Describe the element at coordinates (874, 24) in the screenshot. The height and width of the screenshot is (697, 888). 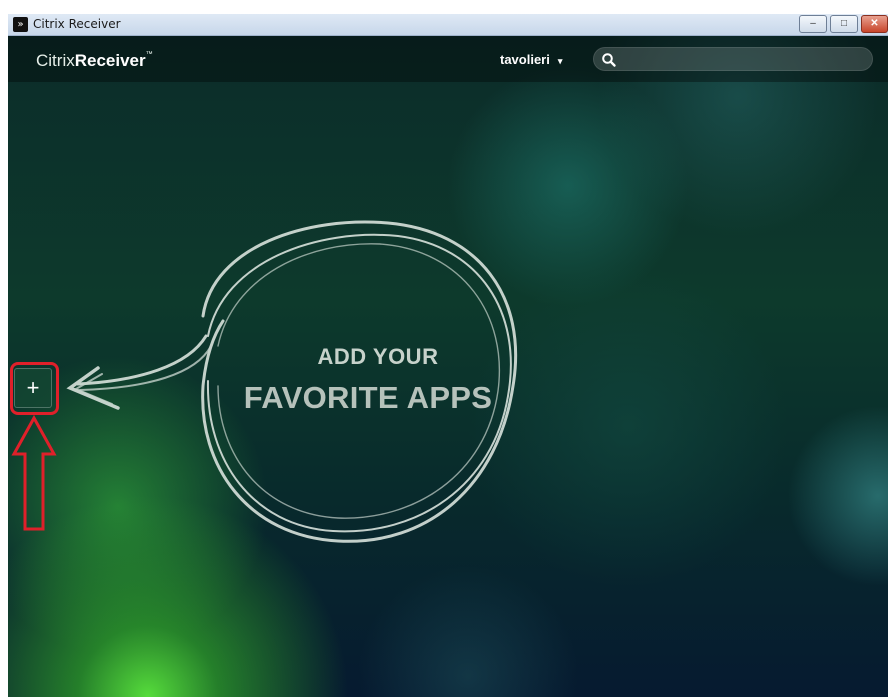
I see `close-button: ✕` at that location.